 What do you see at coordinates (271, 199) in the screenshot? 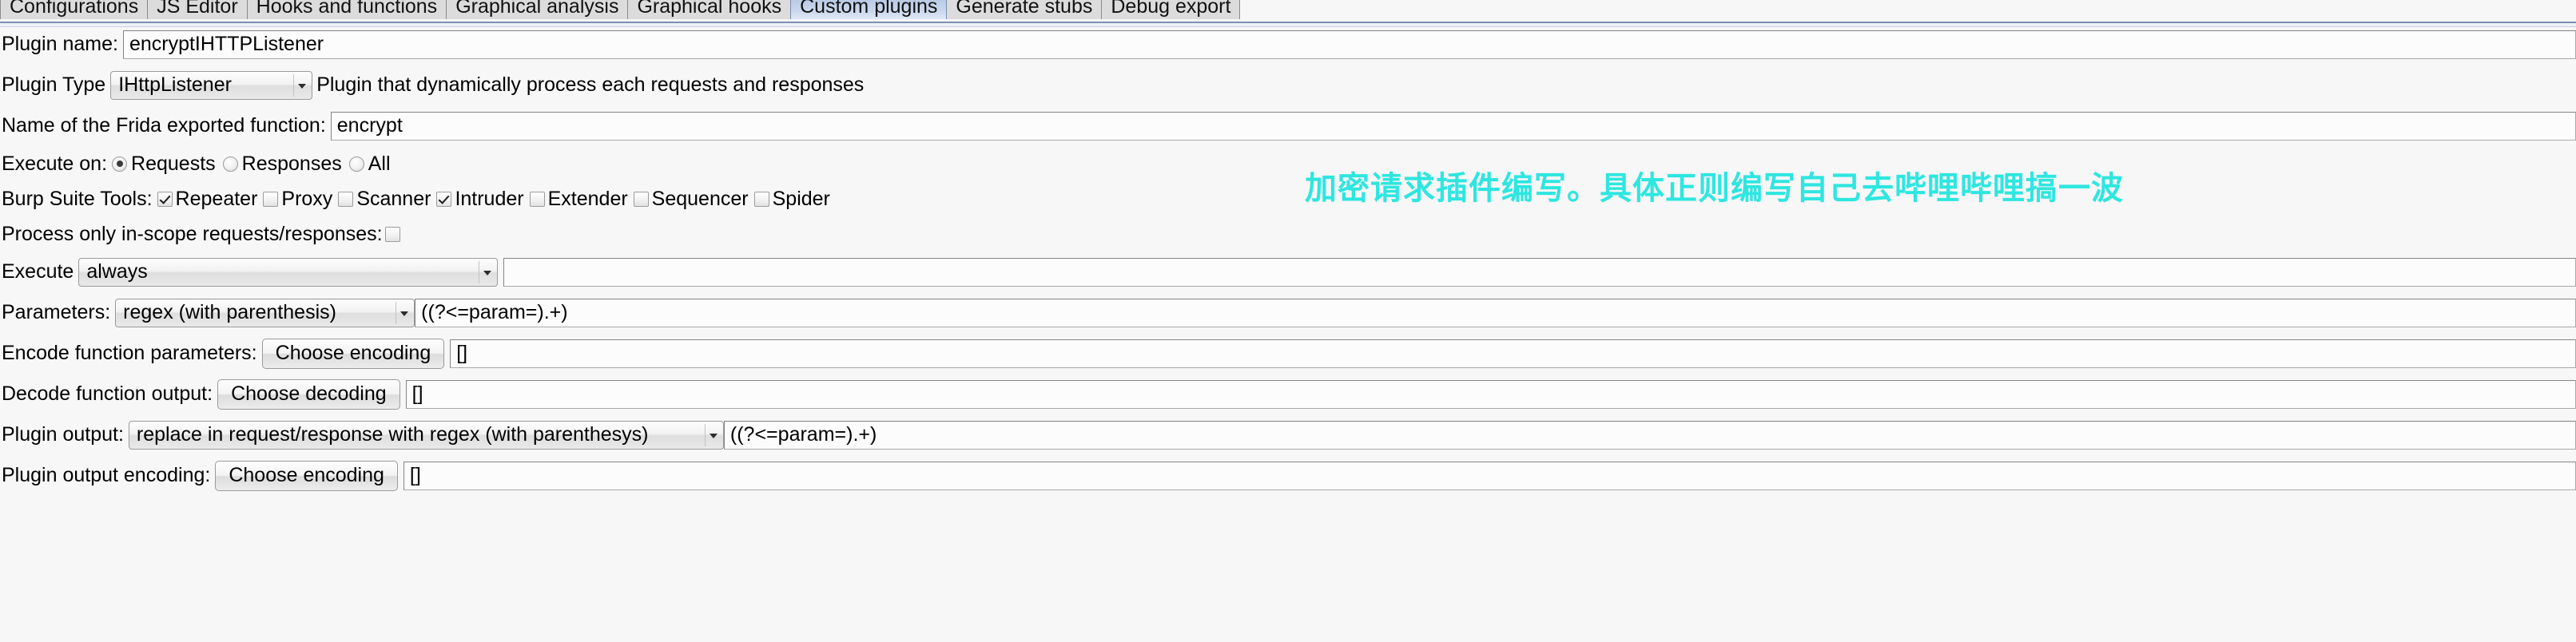
I see `checkbox-proxy-indicator` at bounding box center [271, 199].